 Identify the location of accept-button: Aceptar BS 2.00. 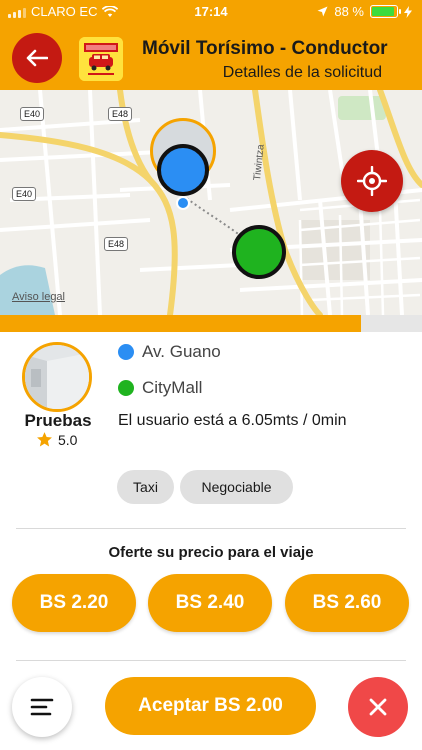
(210, 706).